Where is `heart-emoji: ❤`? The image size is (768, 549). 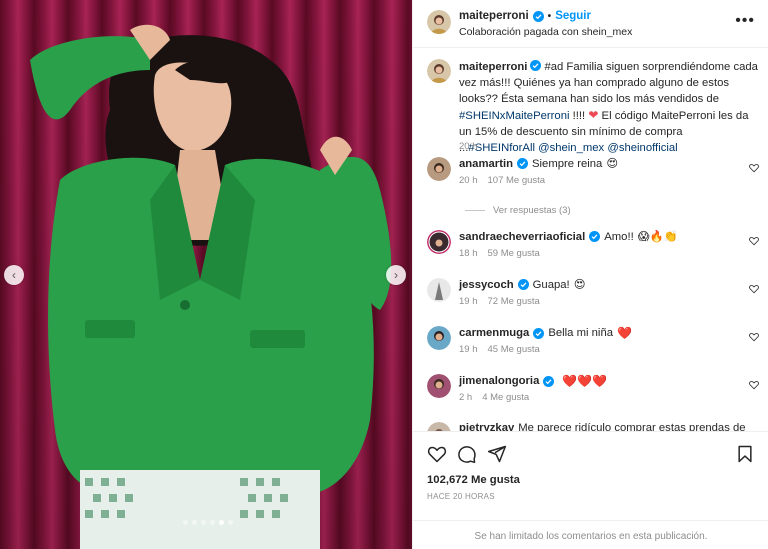
heart-emoji: ❤ is located at coordinates (593, 115).